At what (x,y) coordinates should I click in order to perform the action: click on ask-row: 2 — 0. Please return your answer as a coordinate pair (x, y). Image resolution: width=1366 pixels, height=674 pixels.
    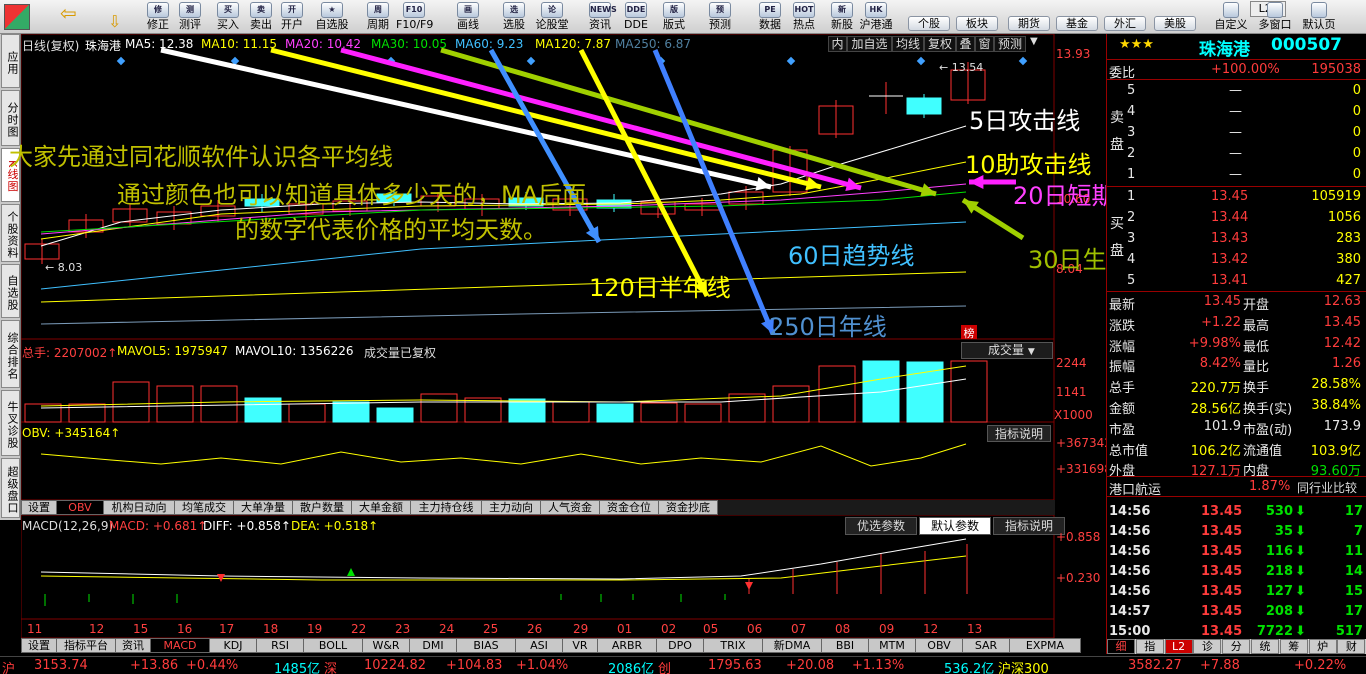
    Looking at the image, I should click on (1236, 154).